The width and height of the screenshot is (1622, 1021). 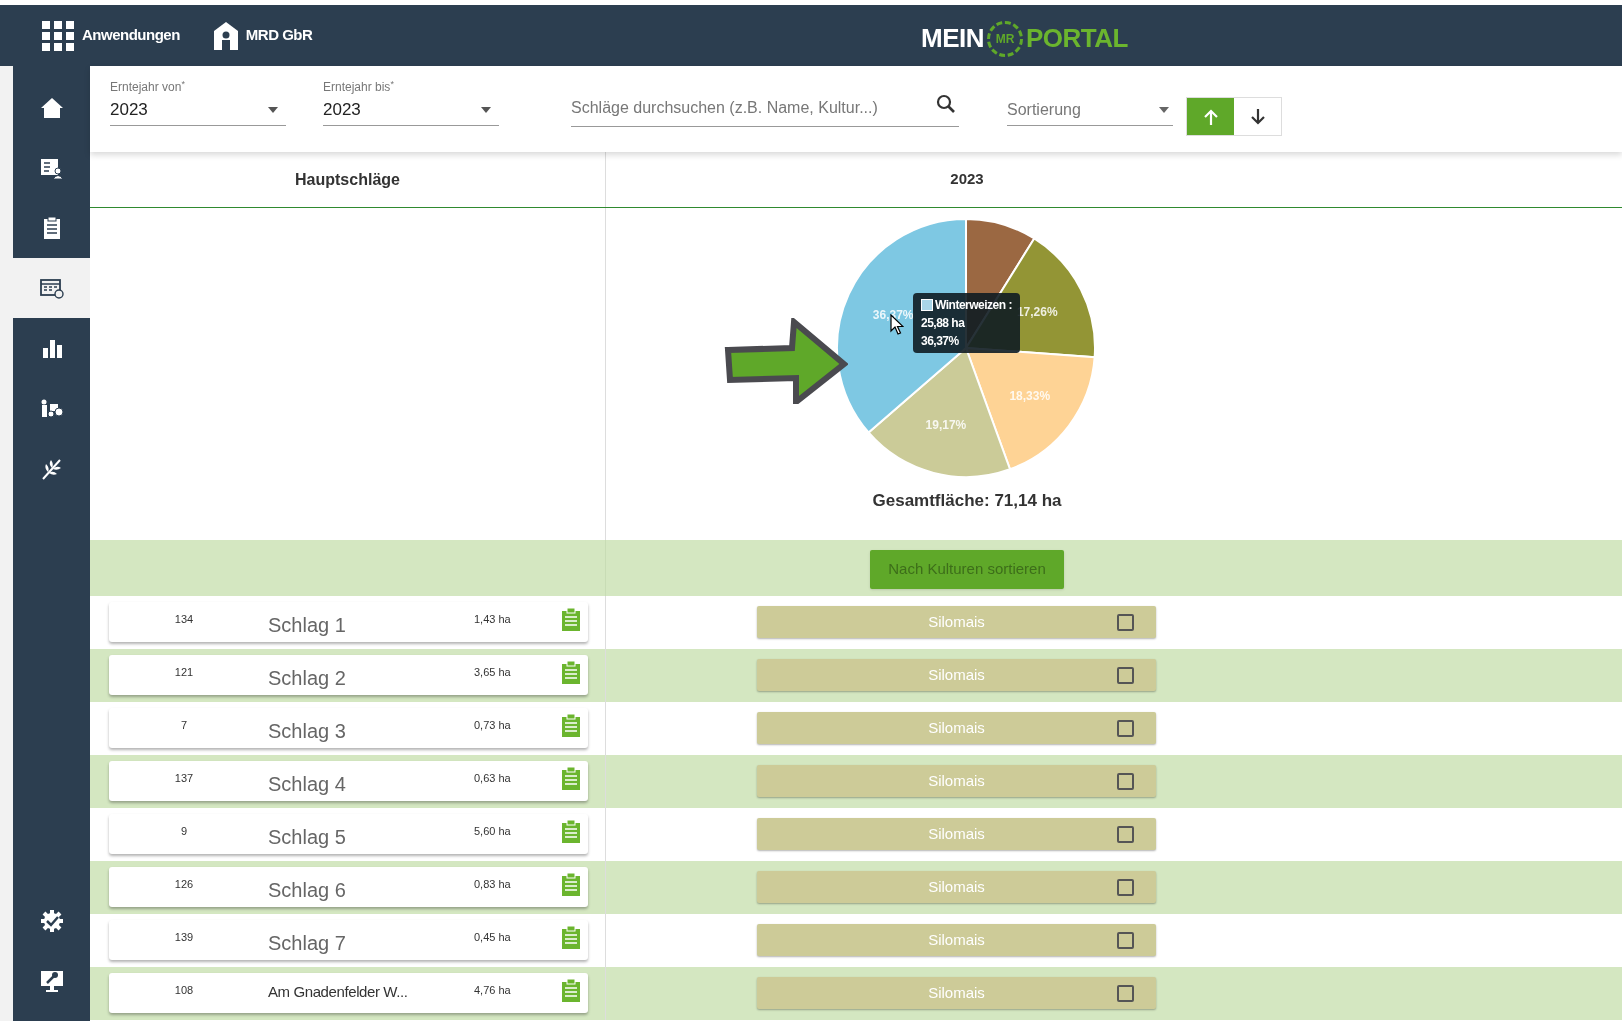 I want to click on tooltip-value: 25,88 ha, so click(x=943, y=323).